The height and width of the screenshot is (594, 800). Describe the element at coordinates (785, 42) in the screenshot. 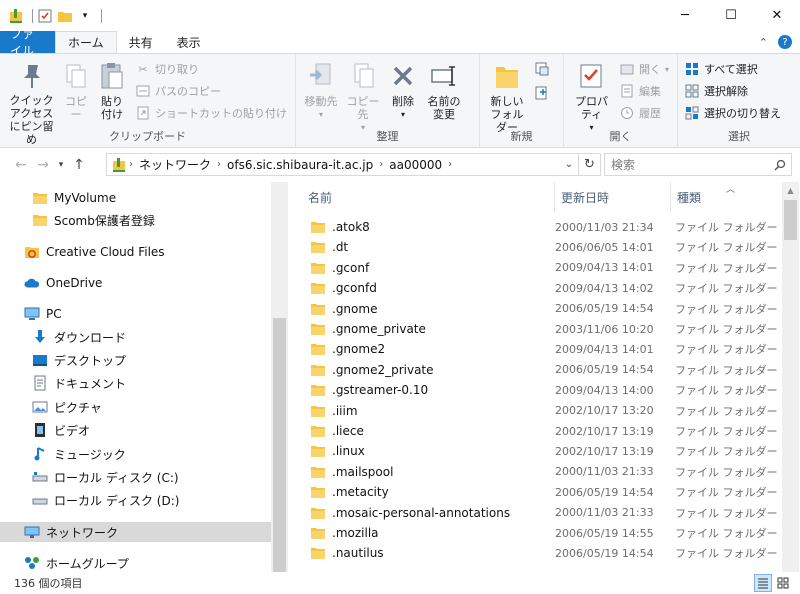

I see `help-icon: ?` at that location.